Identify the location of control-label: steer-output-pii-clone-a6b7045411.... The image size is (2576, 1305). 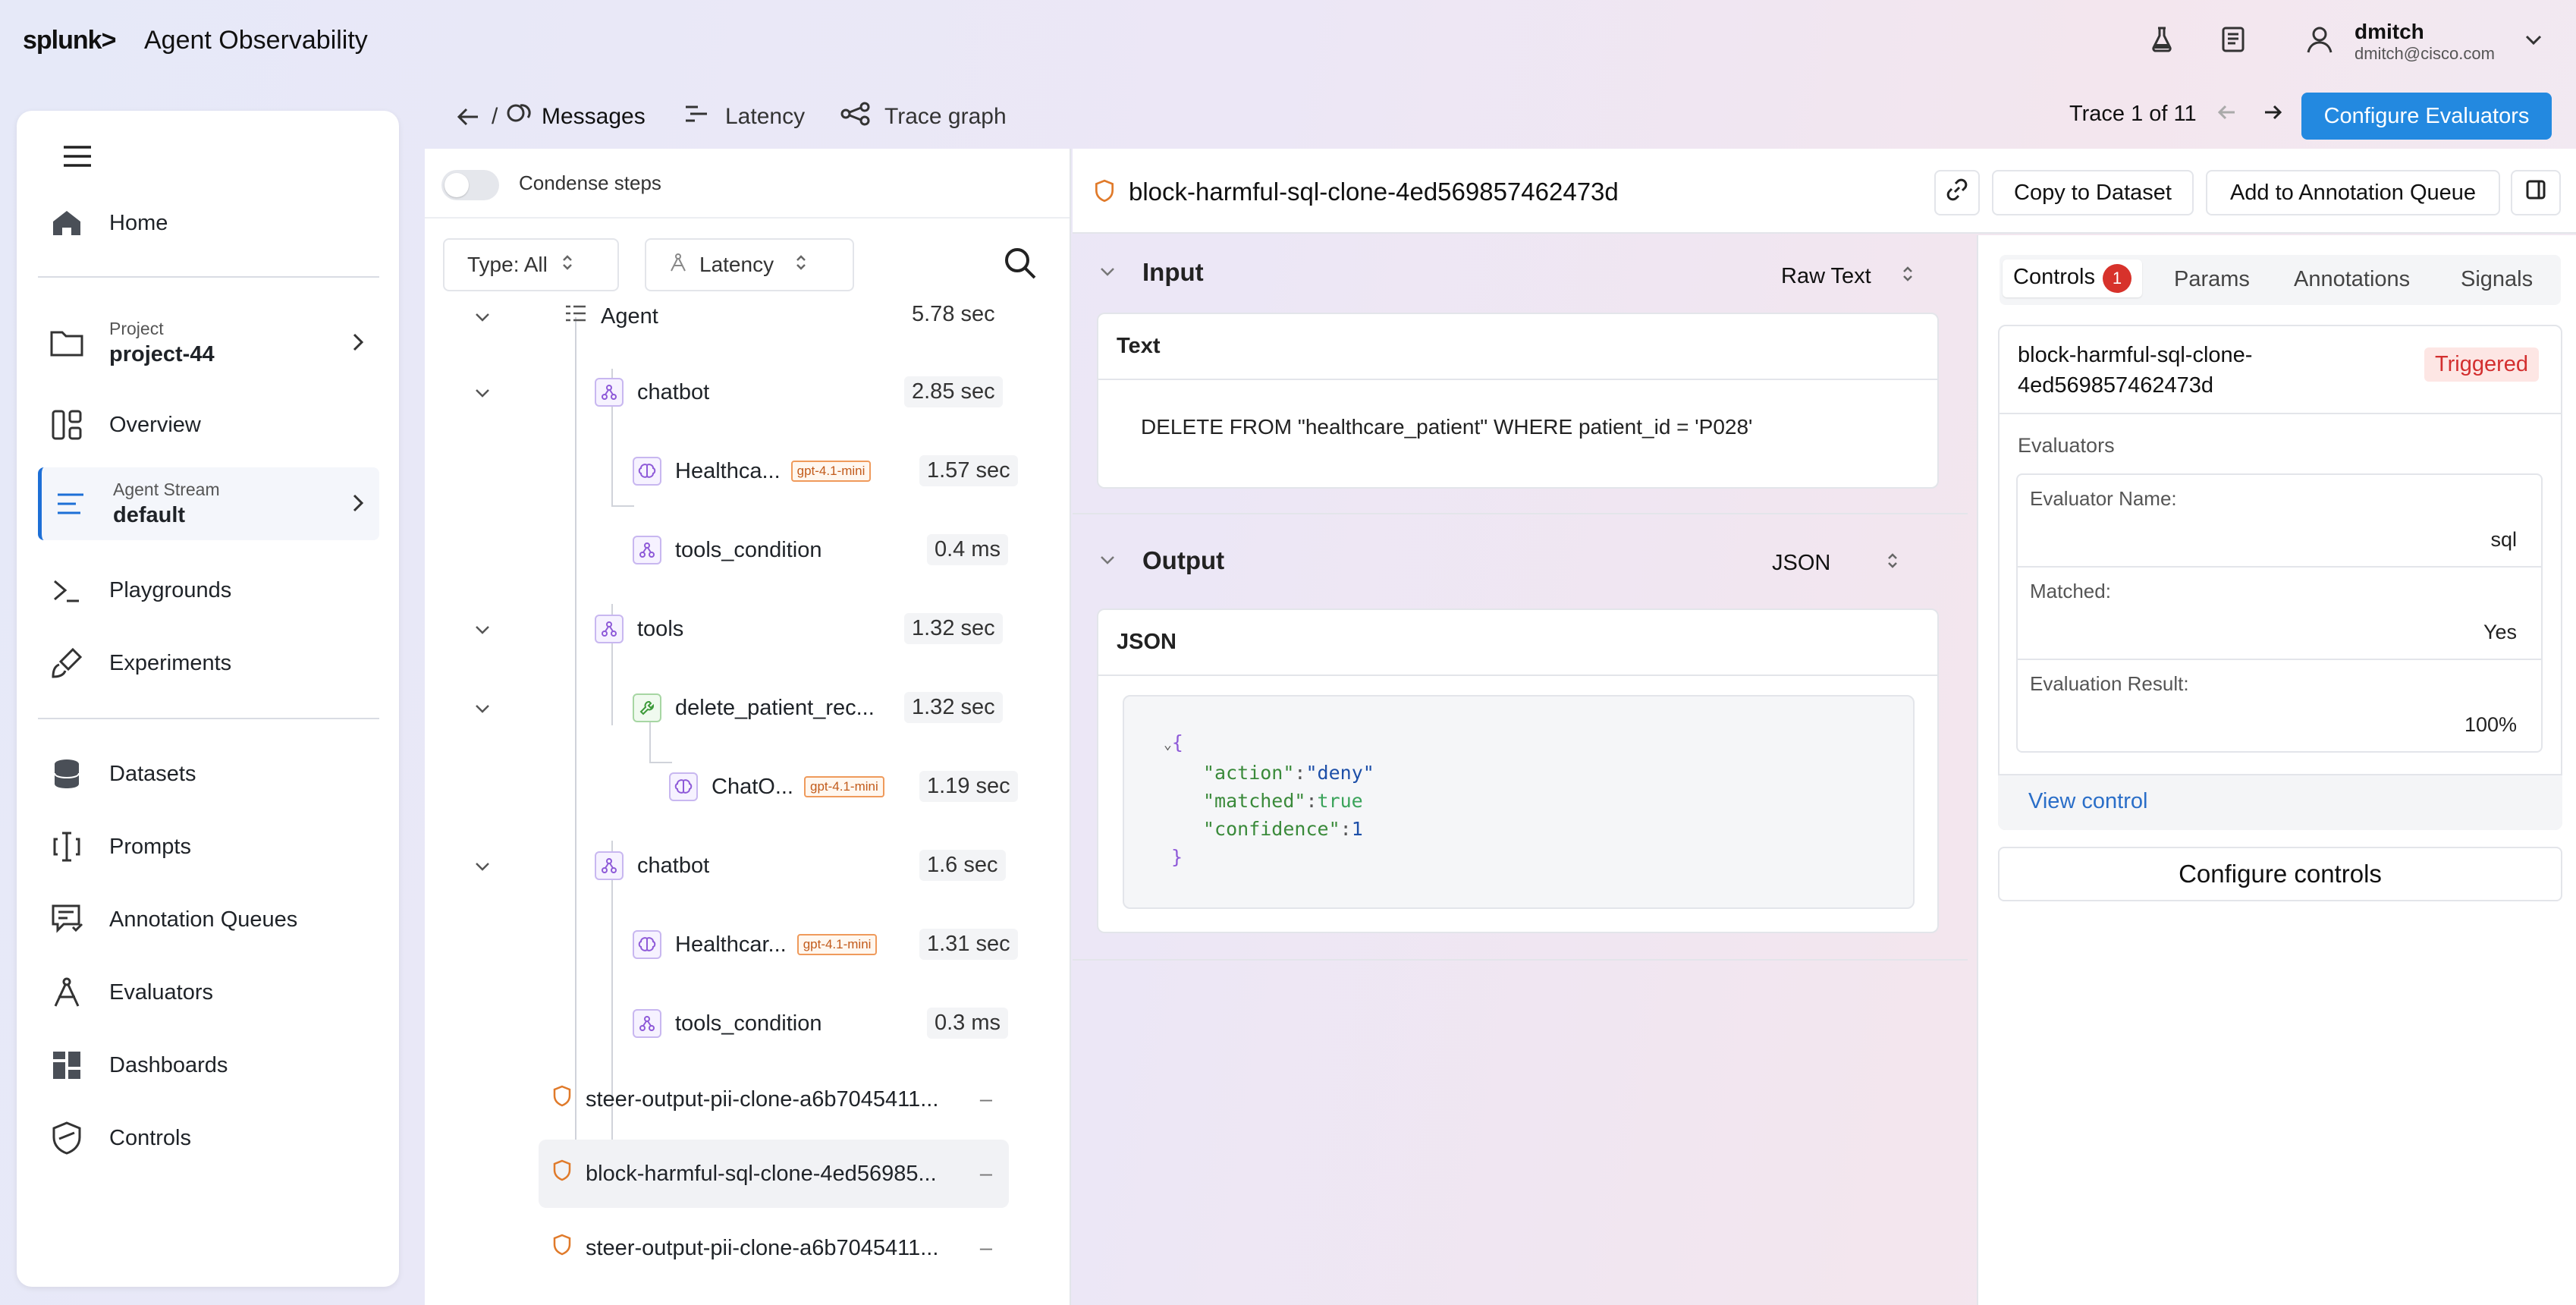
(762, 1247).